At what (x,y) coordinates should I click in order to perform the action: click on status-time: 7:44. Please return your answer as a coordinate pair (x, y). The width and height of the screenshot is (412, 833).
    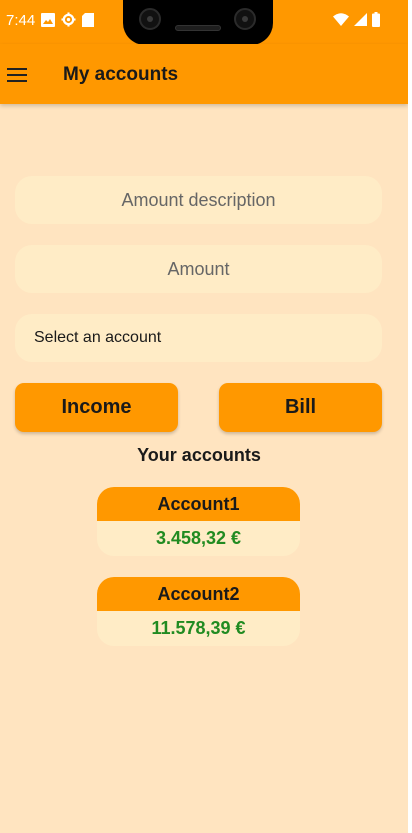
    Looking at the image, I should click on (21, 20).